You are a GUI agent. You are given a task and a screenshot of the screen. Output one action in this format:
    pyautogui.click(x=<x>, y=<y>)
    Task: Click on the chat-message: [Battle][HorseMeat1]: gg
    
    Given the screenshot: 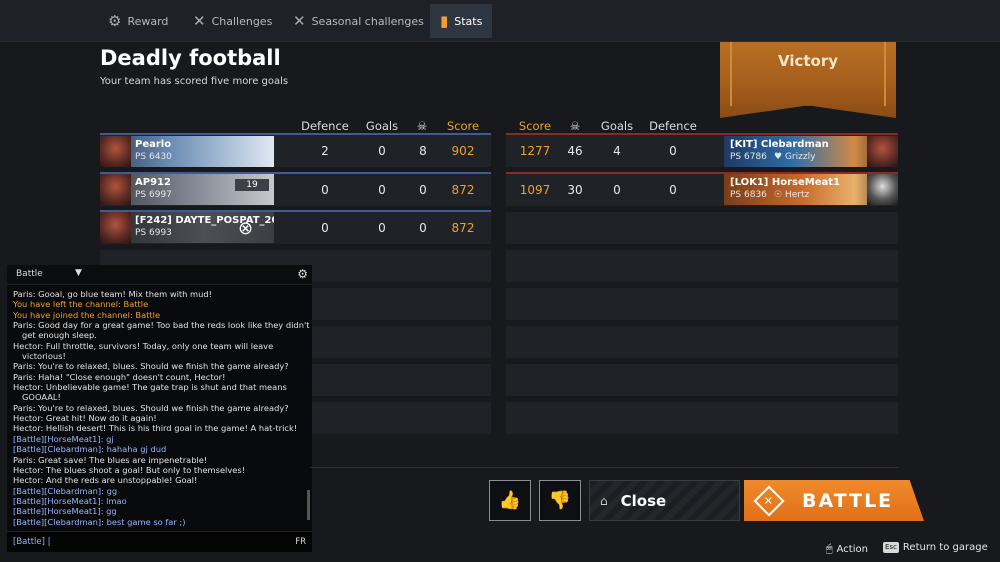 What is the action you would take?
    pyautogui.click(x=65, y=511)
    